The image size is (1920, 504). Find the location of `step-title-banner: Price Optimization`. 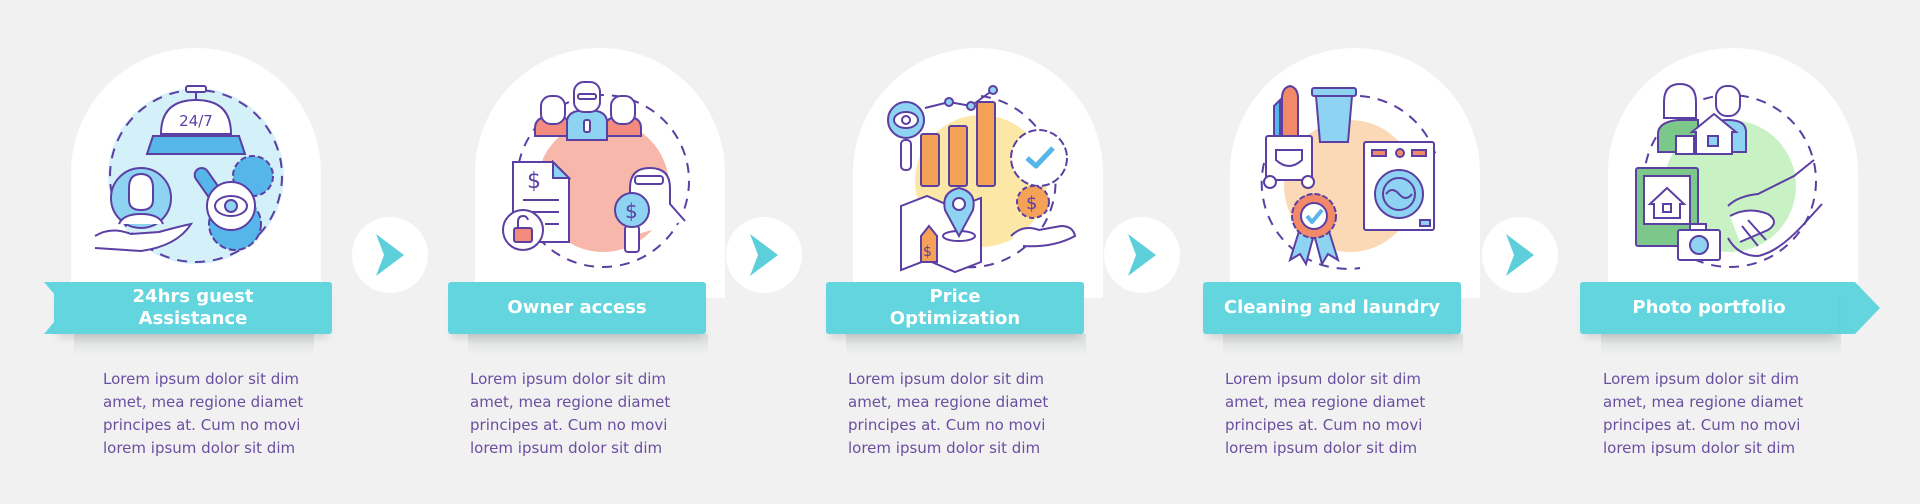

step-title-banner: Price Optimization is located at coordinates (955, 308).